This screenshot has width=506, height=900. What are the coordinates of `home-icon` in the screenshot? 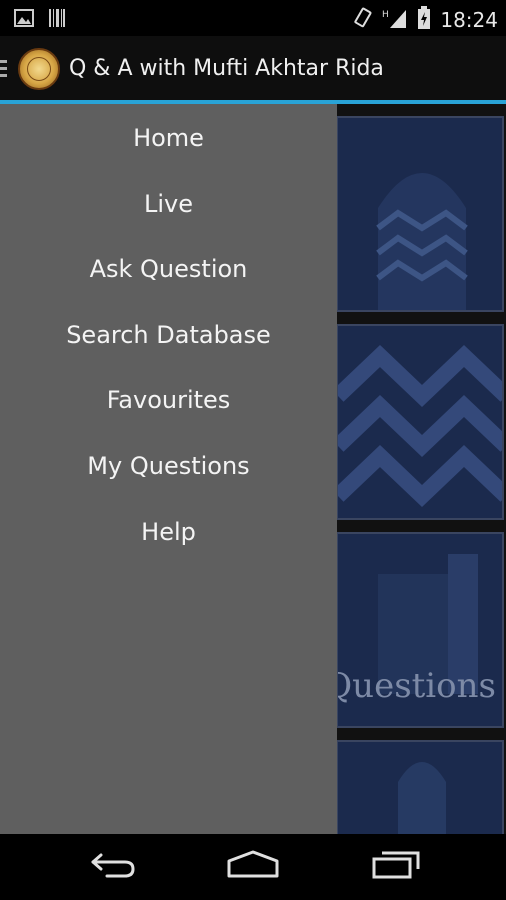 It's located at (253, 866).